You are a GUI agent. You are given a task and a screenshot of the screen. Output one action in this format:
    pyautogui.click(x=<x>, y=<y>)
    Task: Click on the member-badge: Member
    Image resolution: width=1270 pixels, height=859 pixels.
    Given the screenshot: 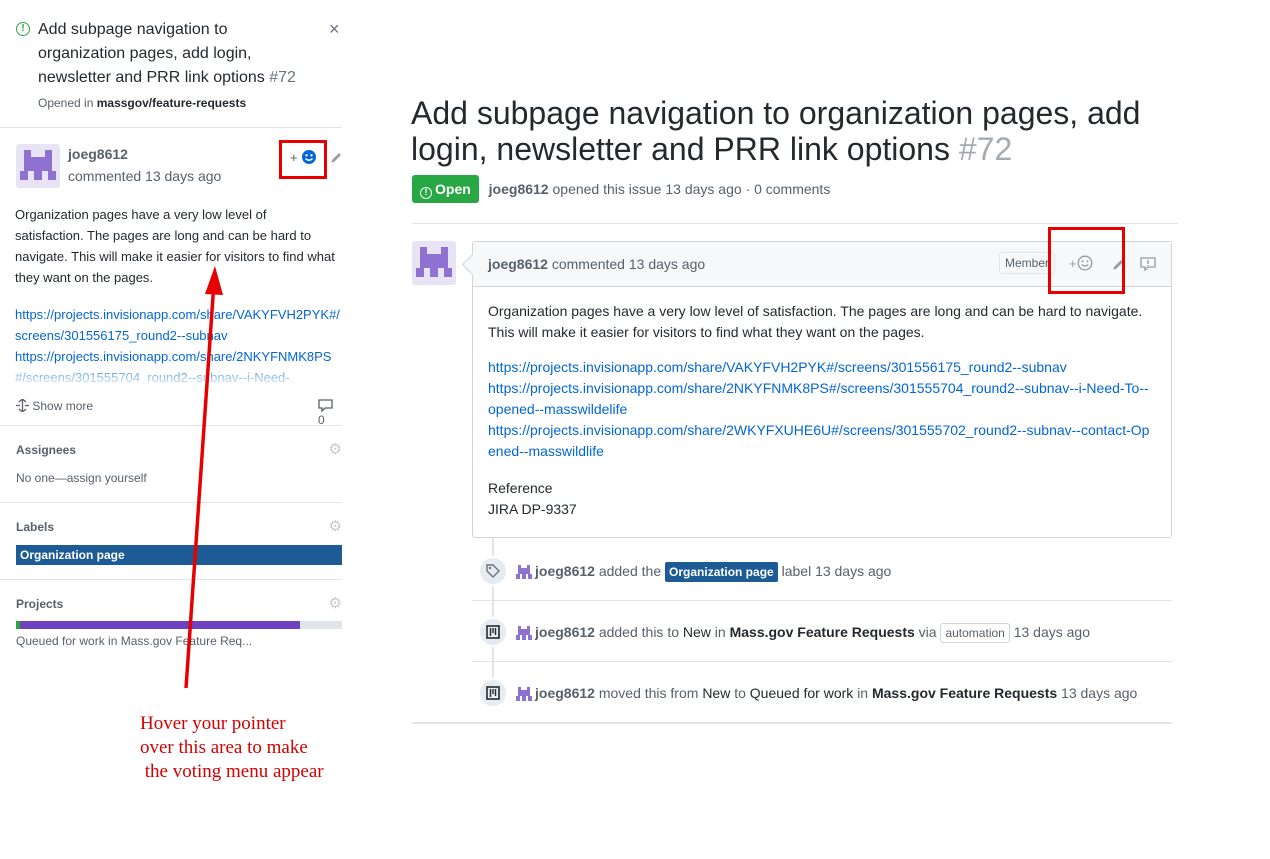 What is the action you would take?
    pyautogui.click(x=1027, y=263)
    